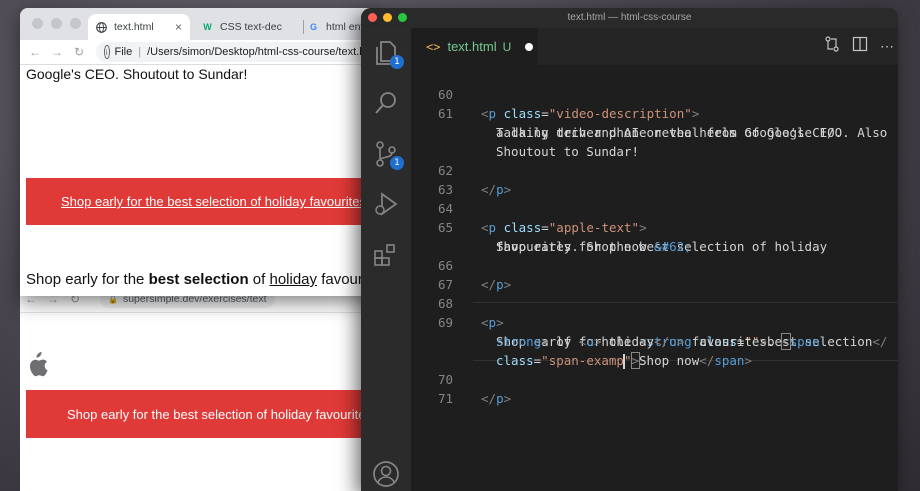 Image resolution: width=920 pixels, height=491 pixels. Describe the element at coordinates (397, 163) in the screenshot. I see `source-control-badge: 1` at that location.